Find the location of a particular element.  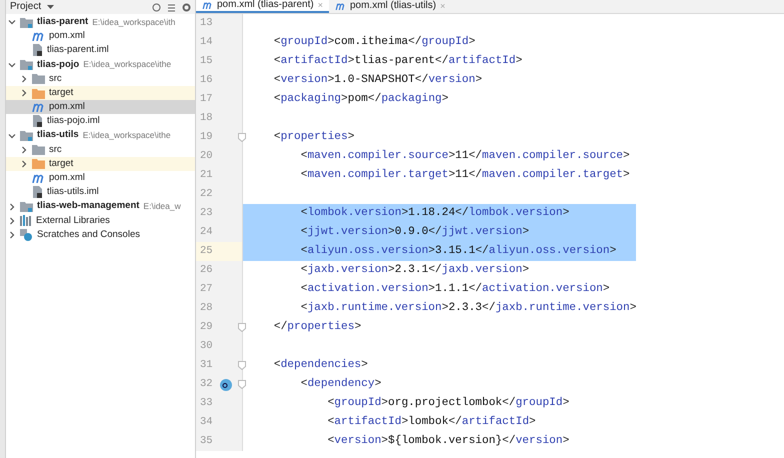

folder-icon is located at coordinates (38, 164).